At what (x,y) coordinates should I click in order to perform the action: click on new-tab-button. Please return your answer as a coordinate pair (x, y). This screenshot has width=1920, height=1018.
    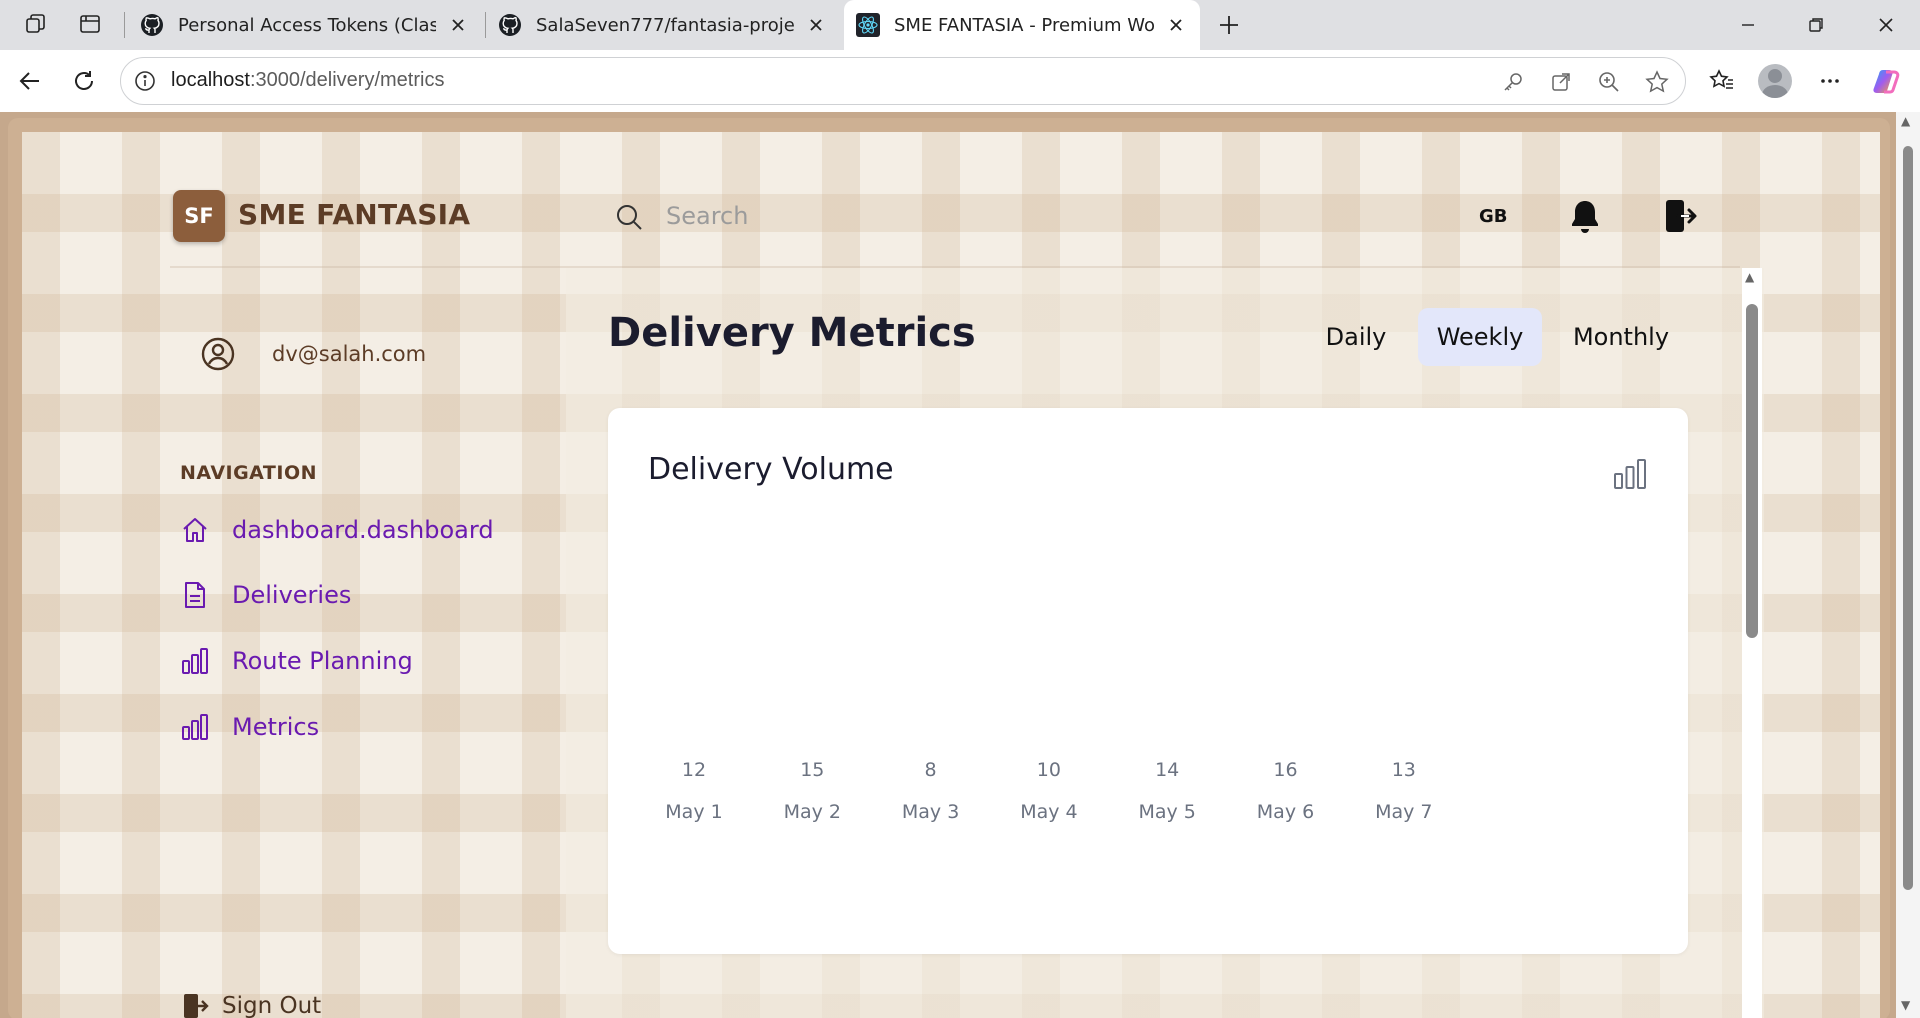
    Looking at the image, I should click on (1229, 25).